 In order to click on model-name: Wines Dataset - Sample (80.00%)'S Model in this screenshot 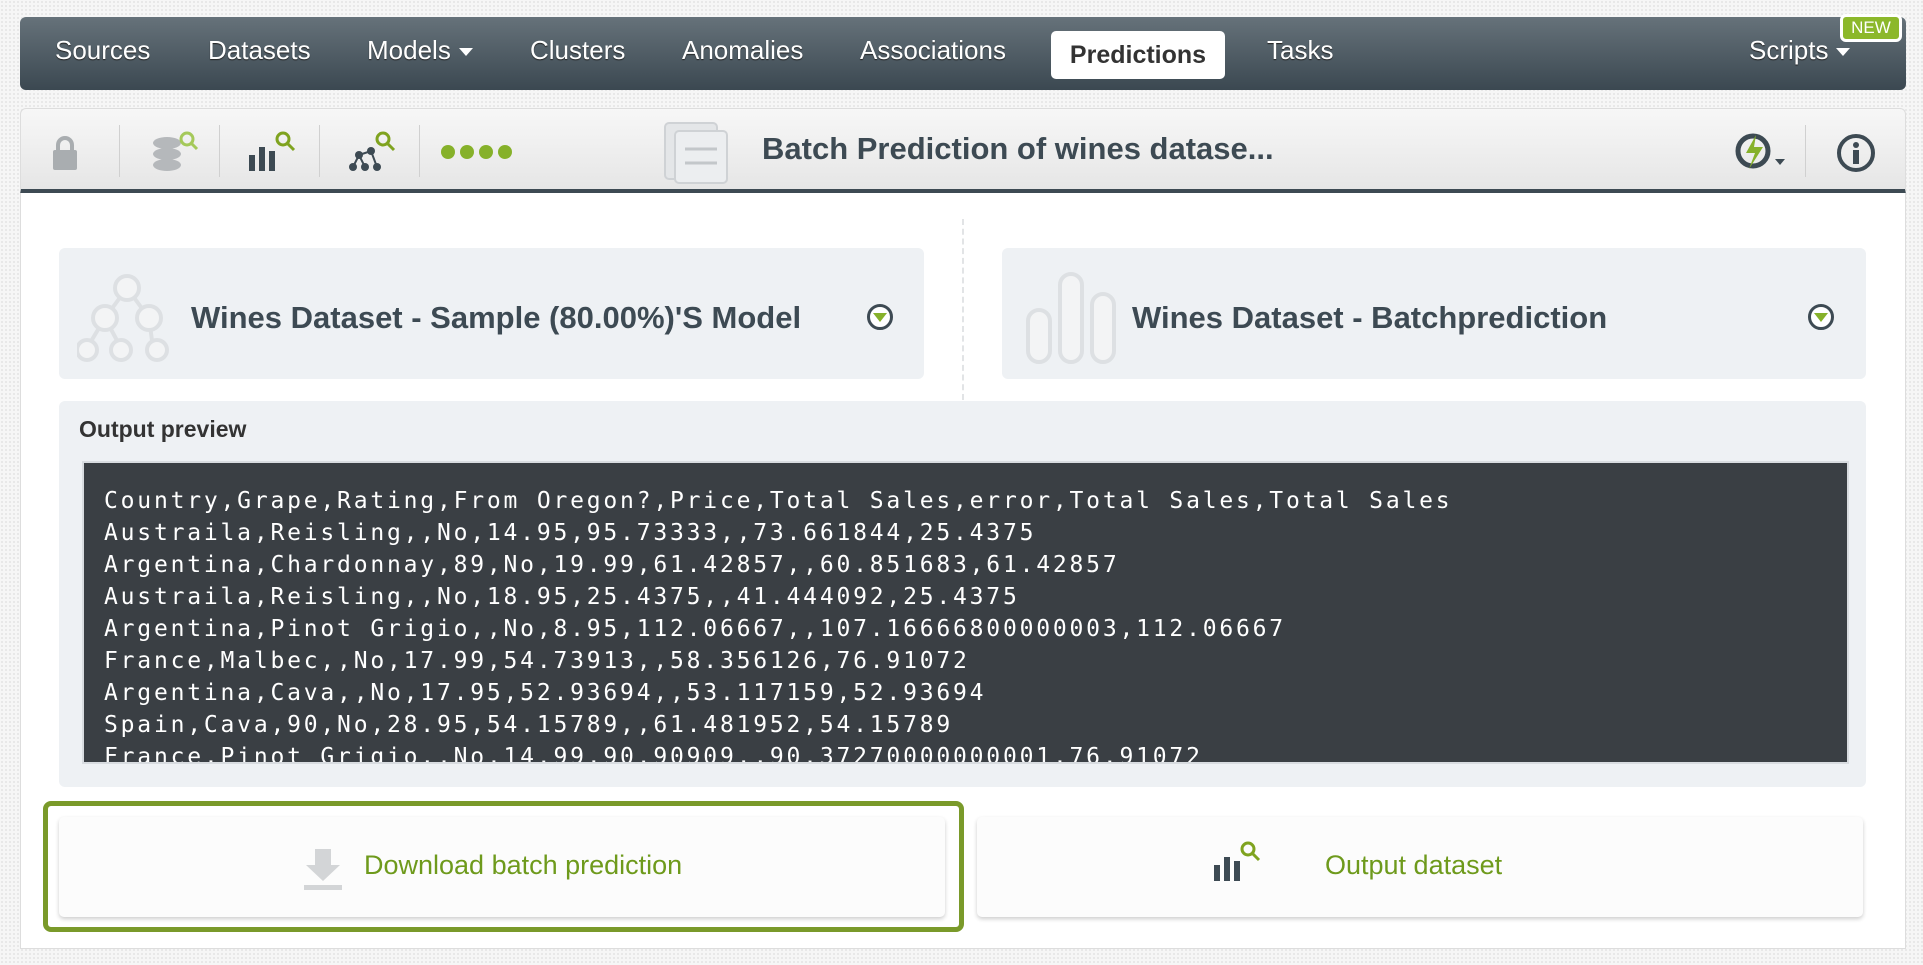, I will do `click(496, 317)`.